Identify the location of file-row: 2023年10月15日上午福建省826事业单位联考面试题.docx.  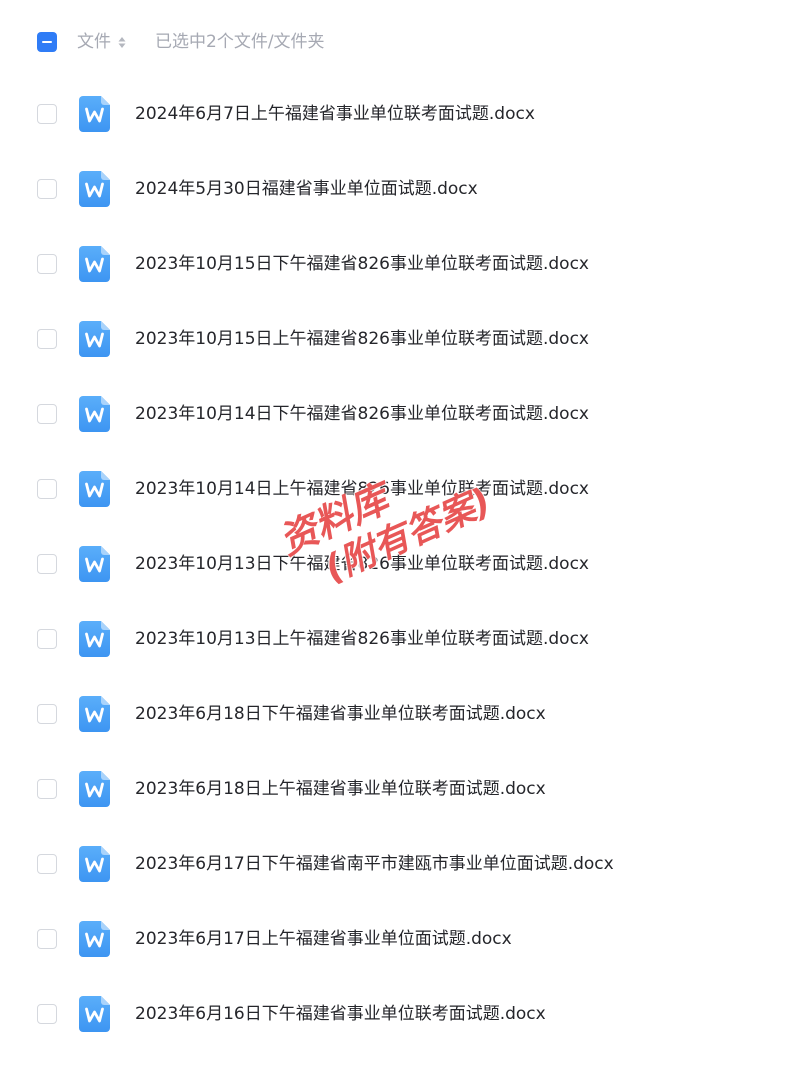
(400, 339).